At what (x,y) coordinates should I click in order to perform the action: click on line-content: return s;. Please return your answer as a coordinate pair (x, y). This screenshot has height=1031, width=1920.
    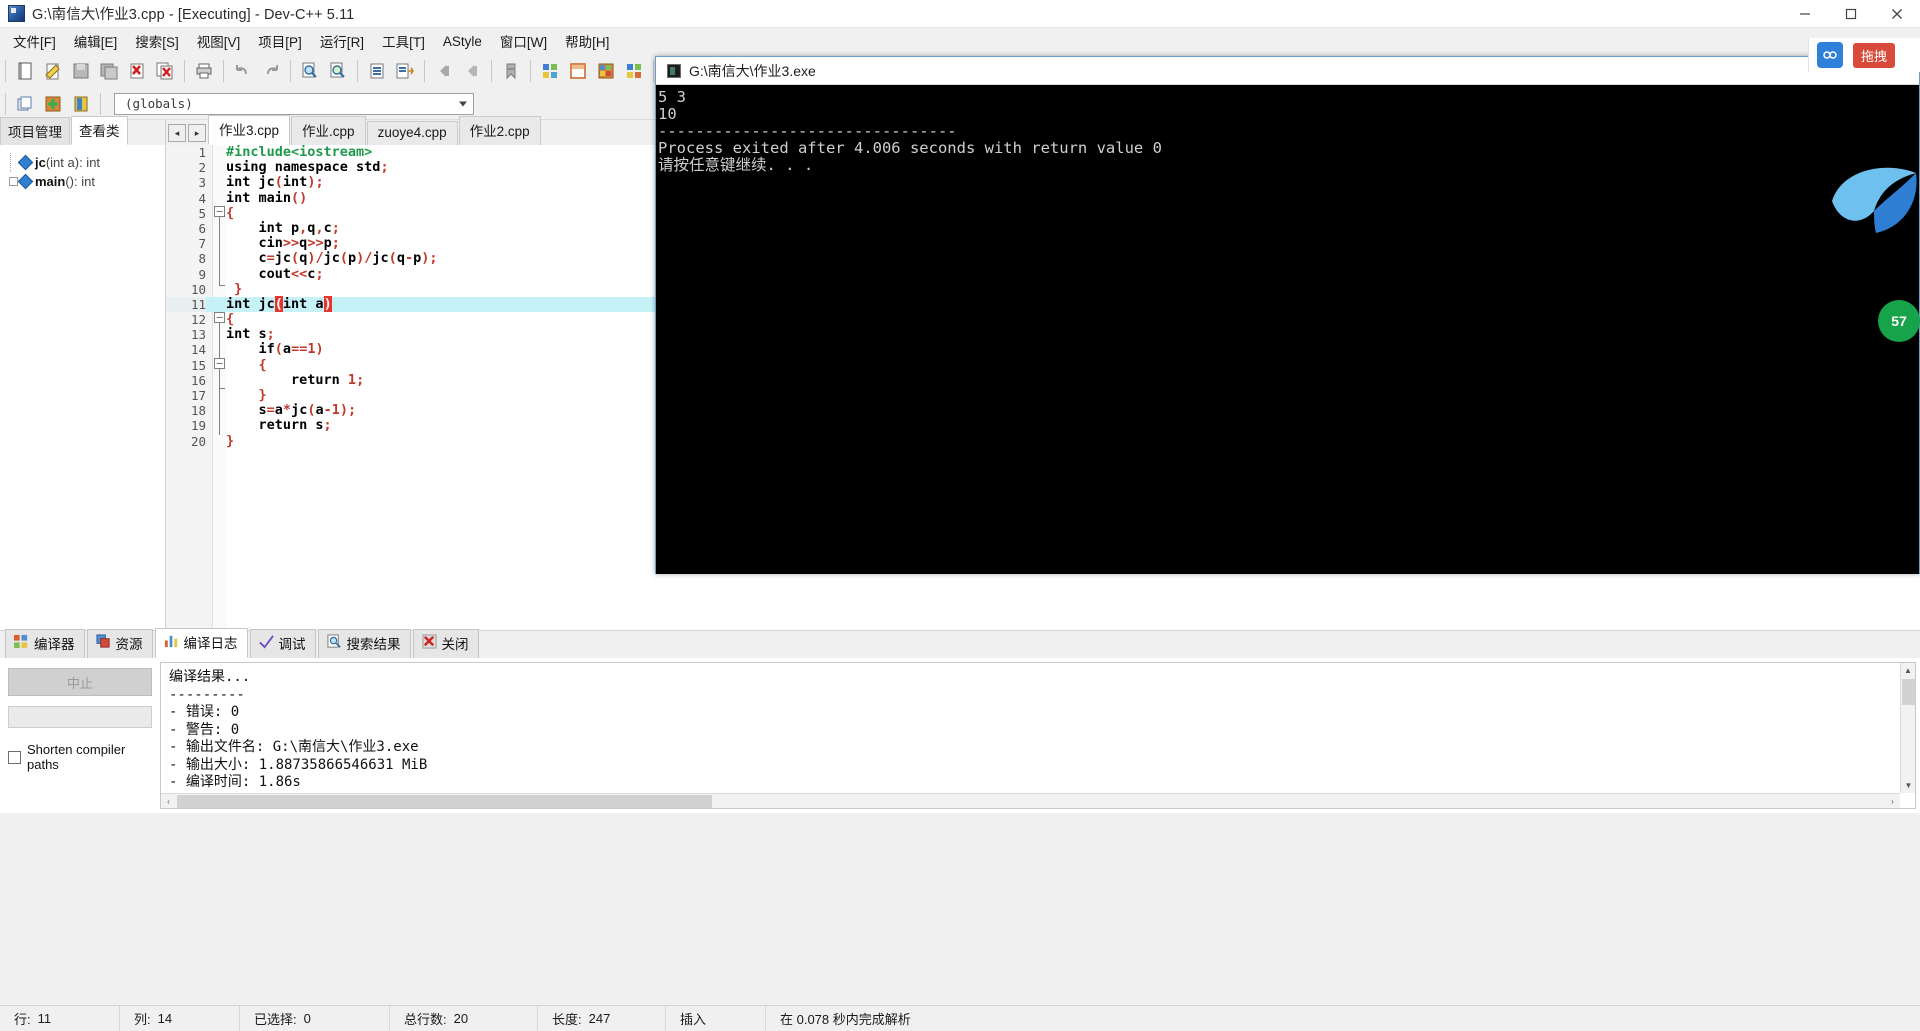
    Looking at the image, I should click on (279, 425).